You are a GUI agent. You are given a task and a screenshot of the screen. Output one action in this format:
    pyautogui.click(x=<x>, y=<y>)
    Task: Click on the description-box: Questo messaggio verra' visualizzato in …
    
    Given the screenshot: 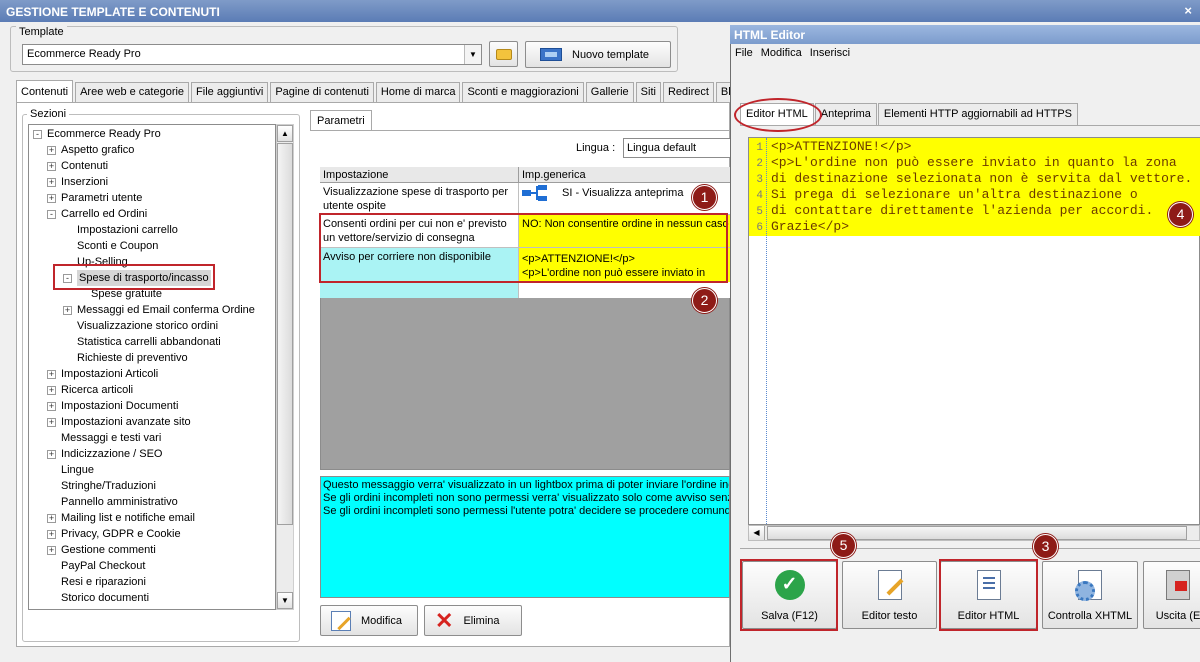 What is the action you would take?
    pyautogui.click(x=525, y=537)
    